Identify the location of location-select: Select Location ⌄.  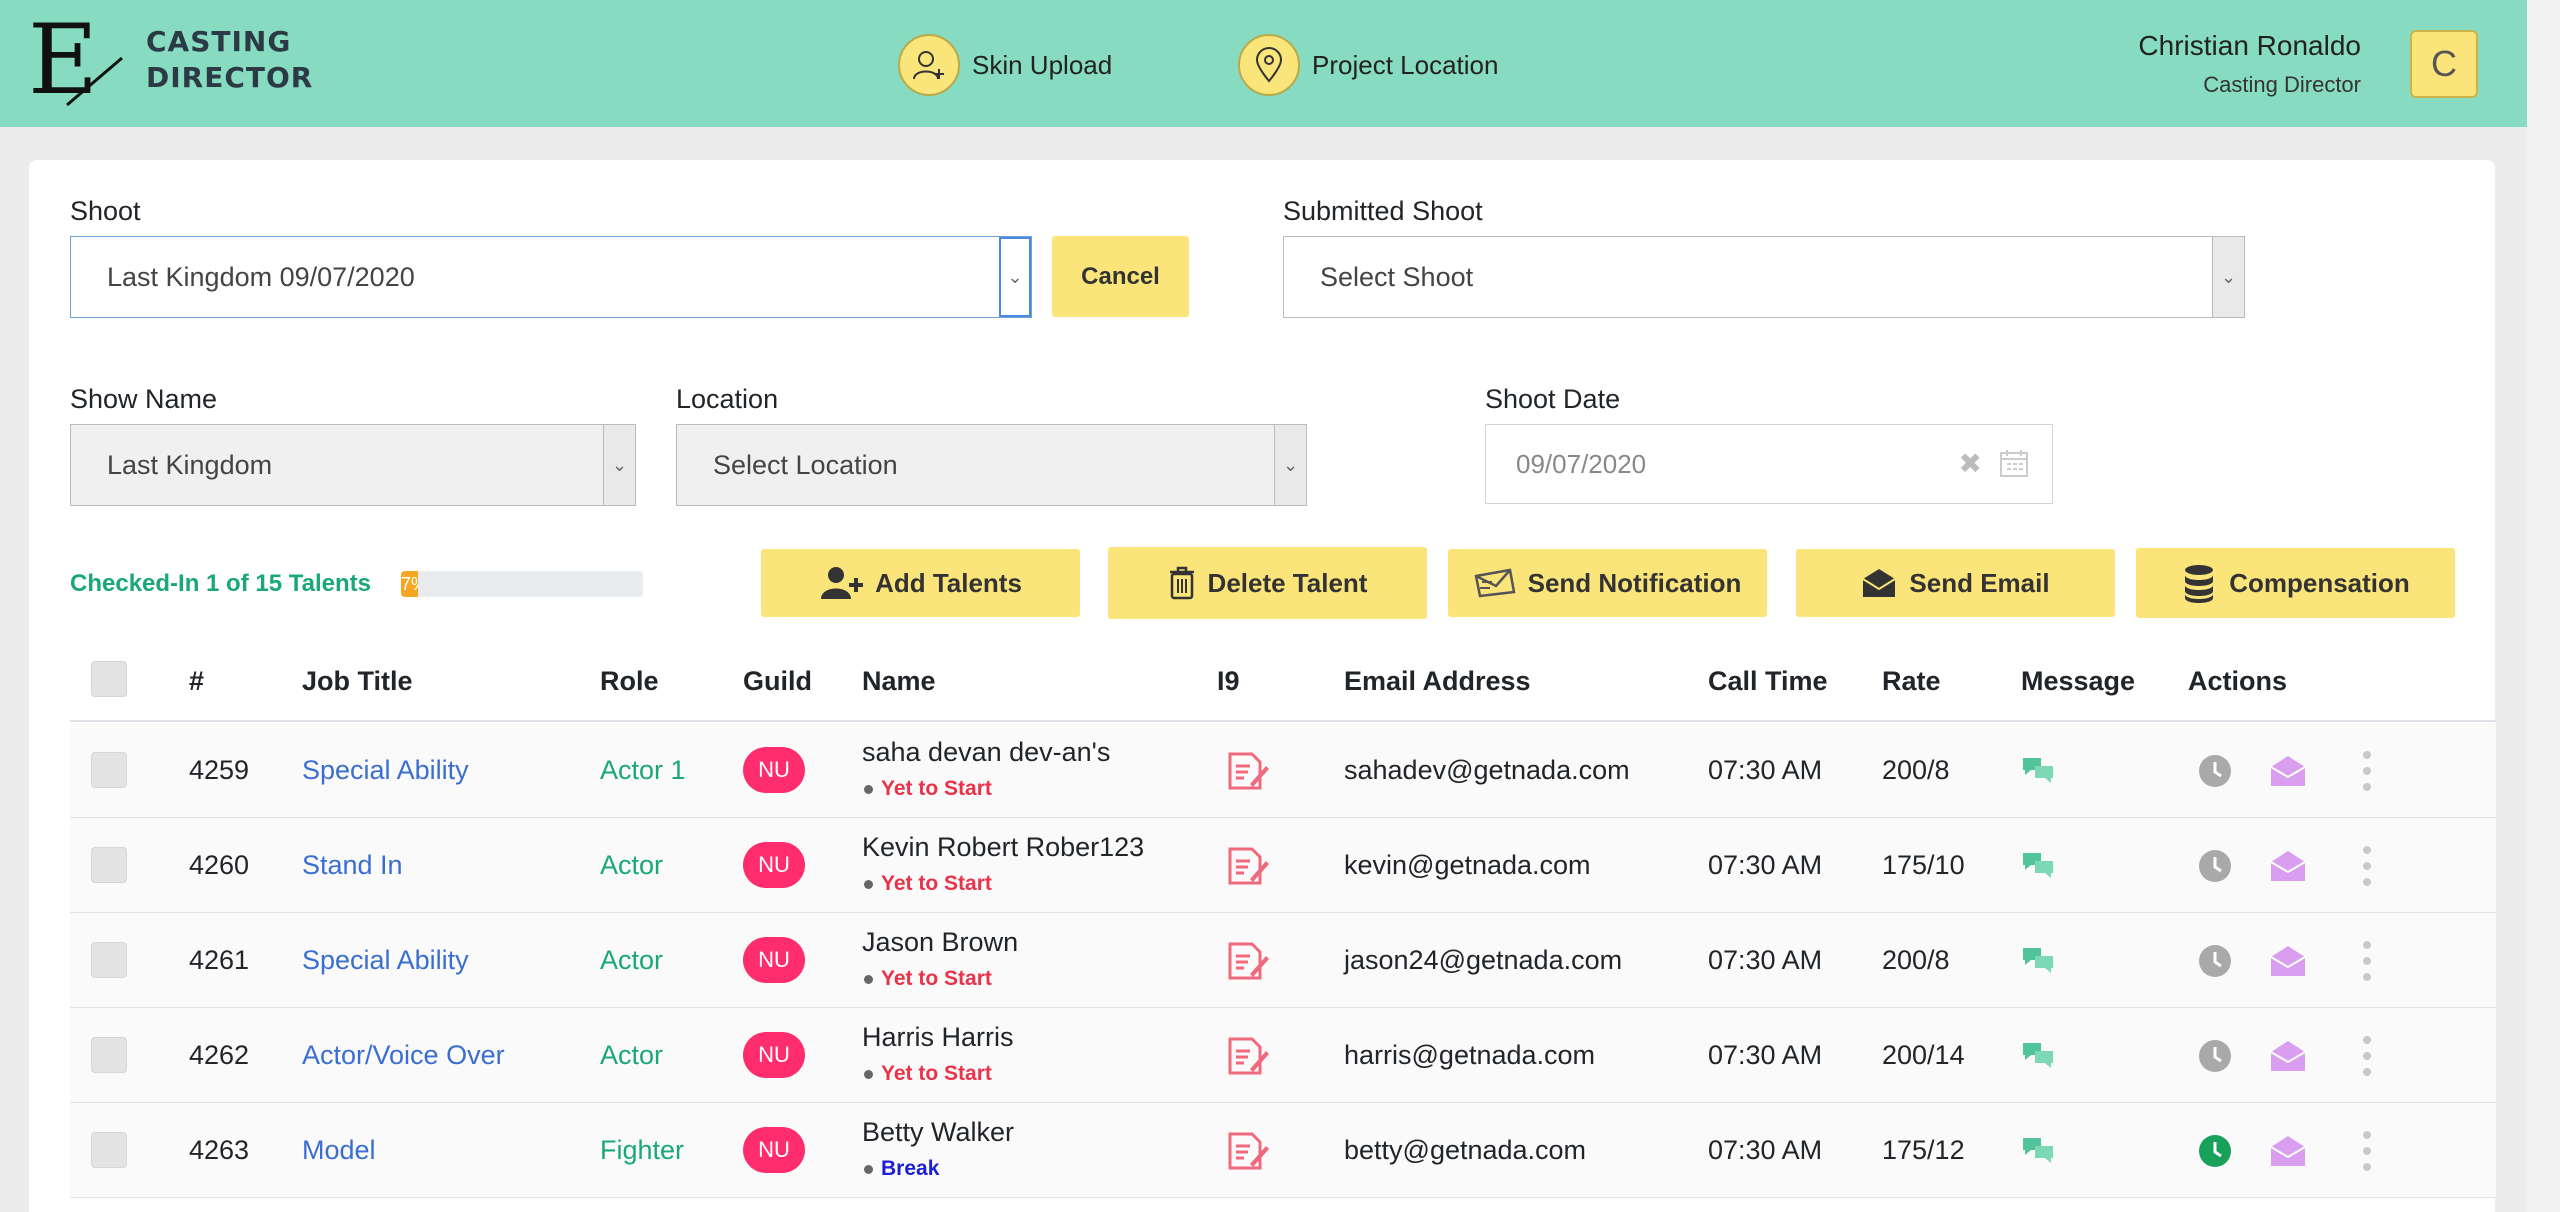
(991, 465).